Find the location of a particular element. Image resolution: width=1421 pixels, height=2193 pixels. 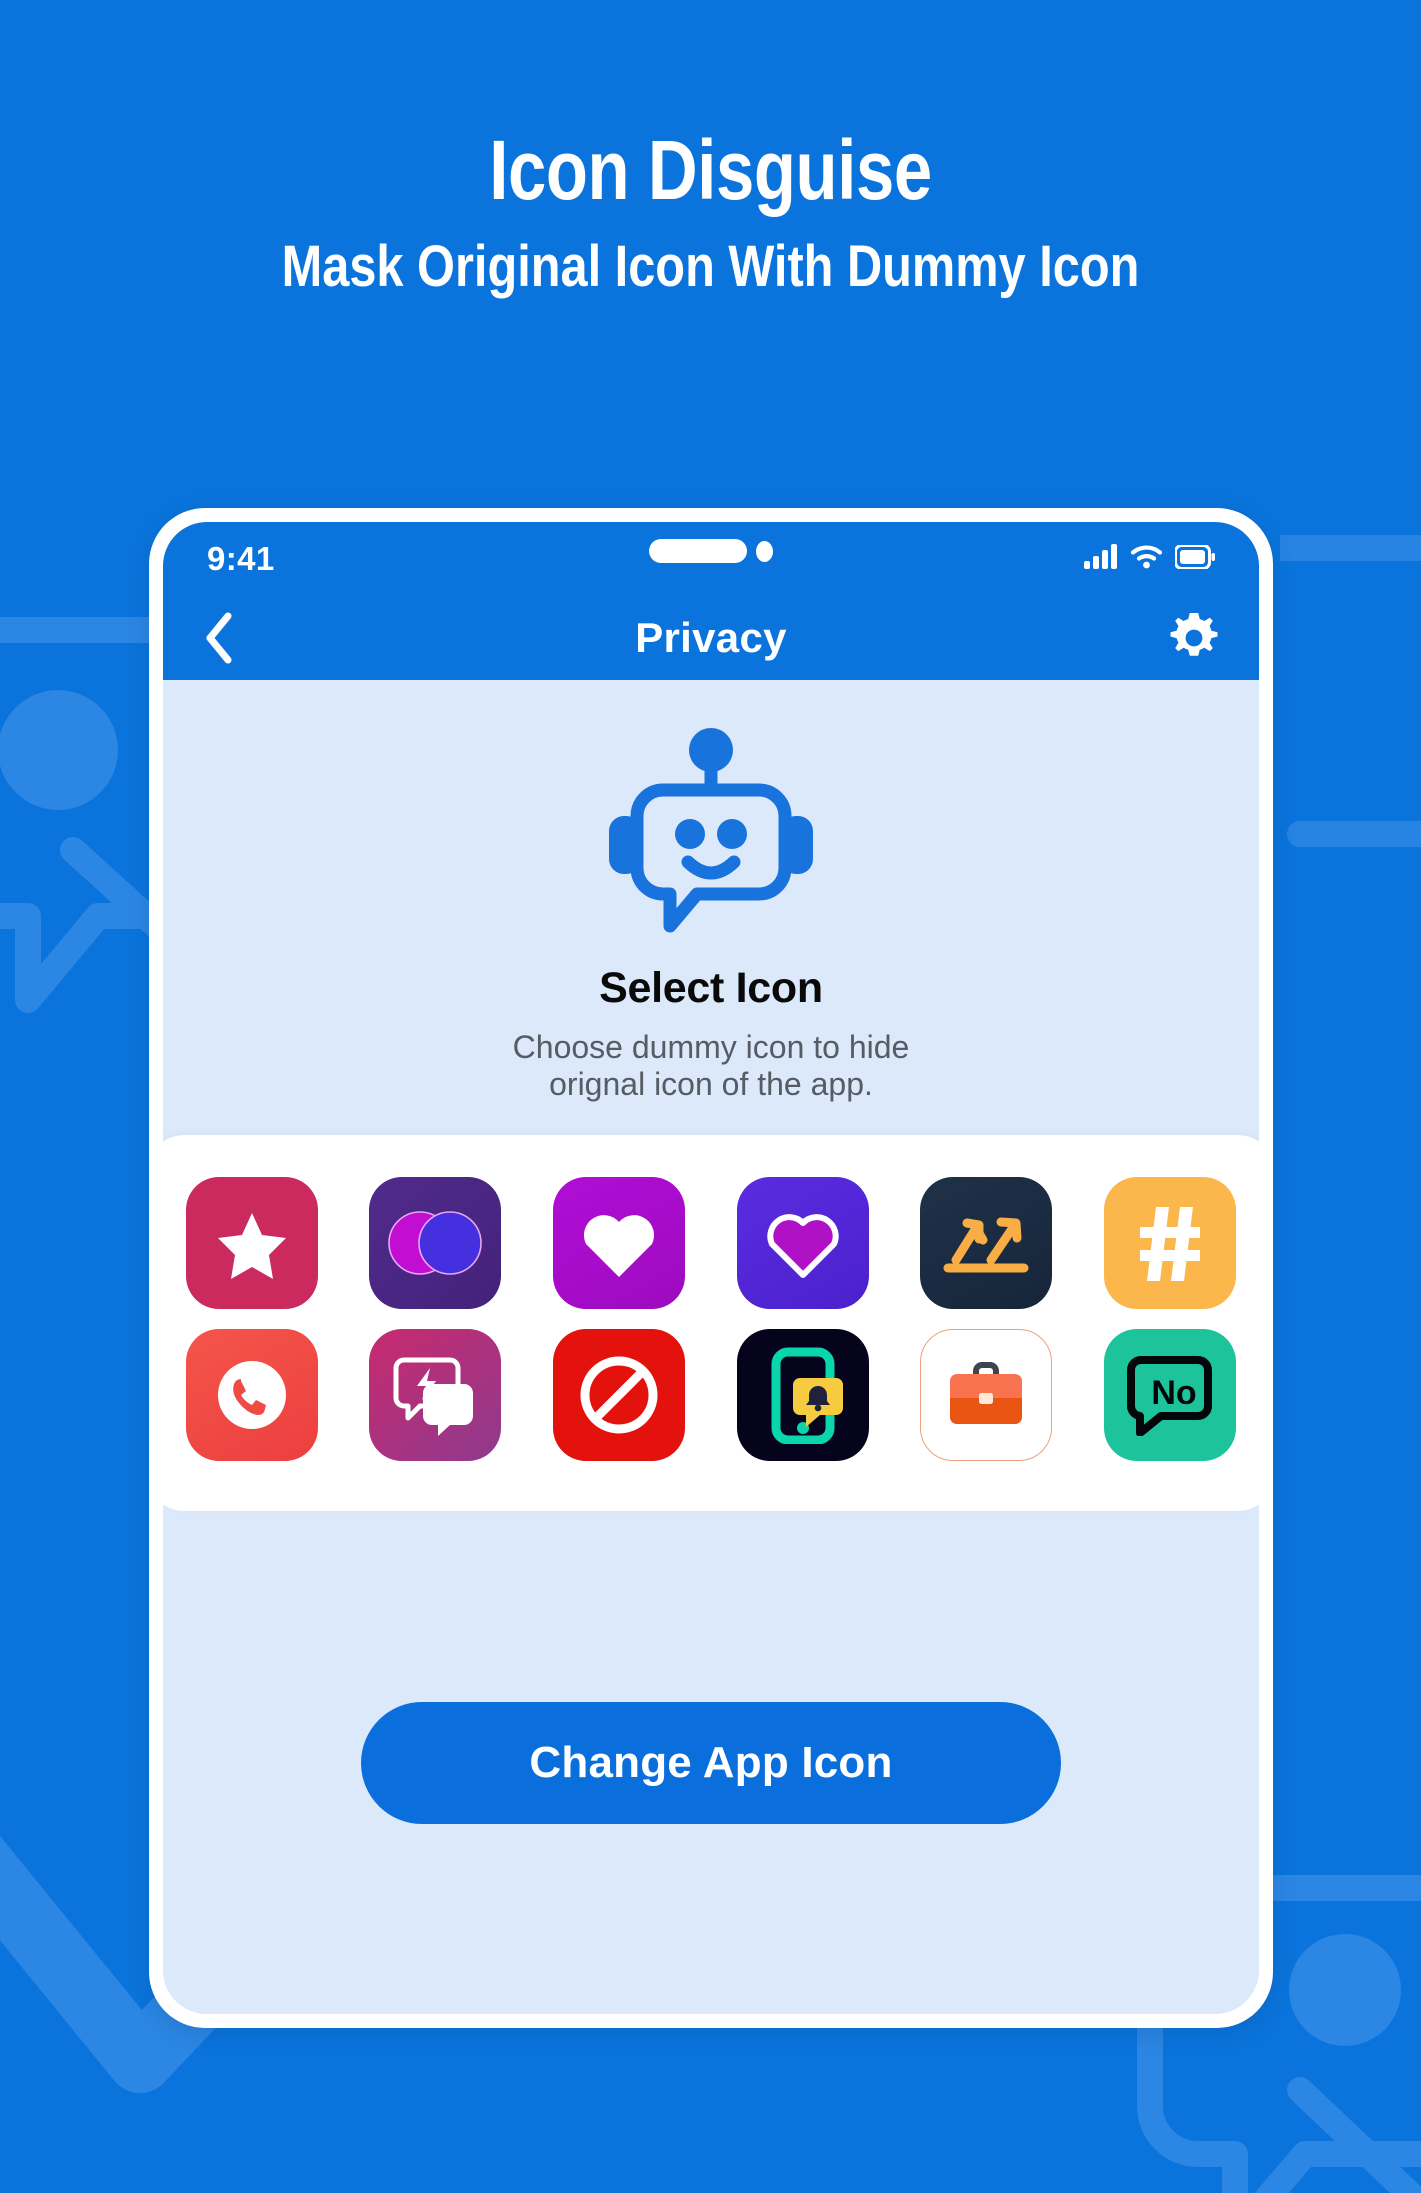

page-subtitle: Mask Original Icon With Dummy Icon is located at coordinates (710, 266).